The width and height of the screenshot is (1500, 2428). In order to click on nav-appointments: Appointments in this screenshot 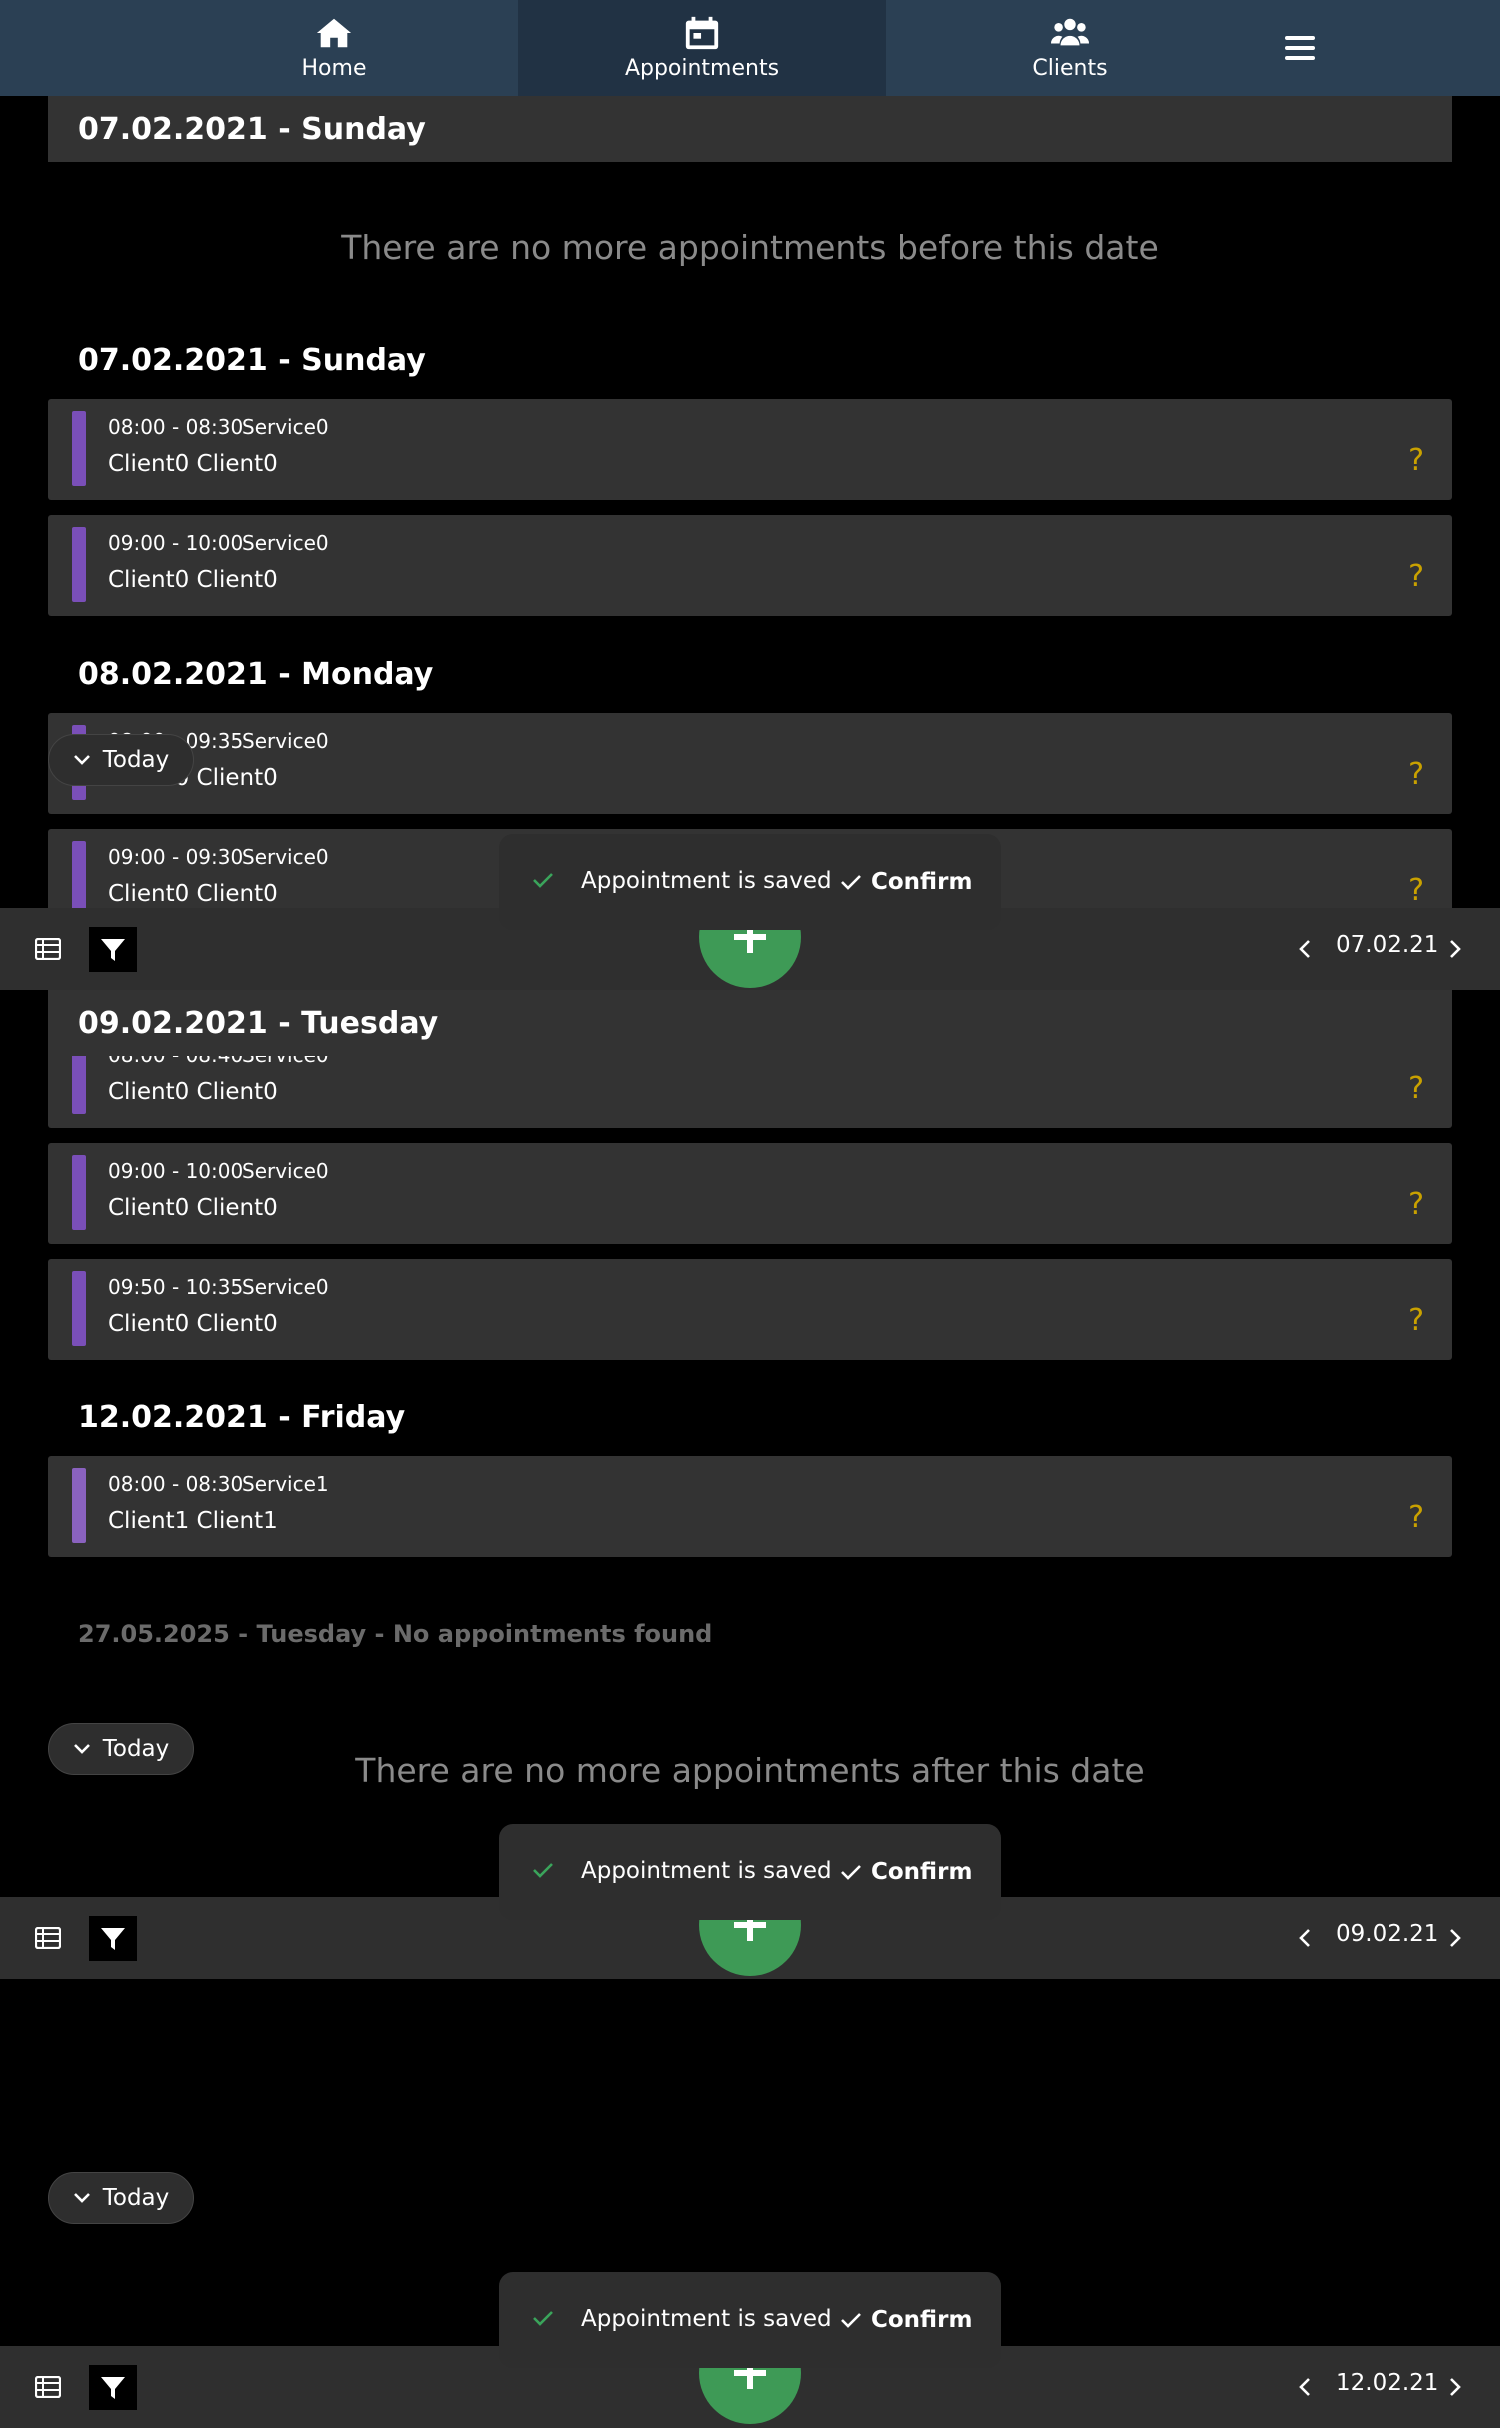, I will do `click(702, 48)`.